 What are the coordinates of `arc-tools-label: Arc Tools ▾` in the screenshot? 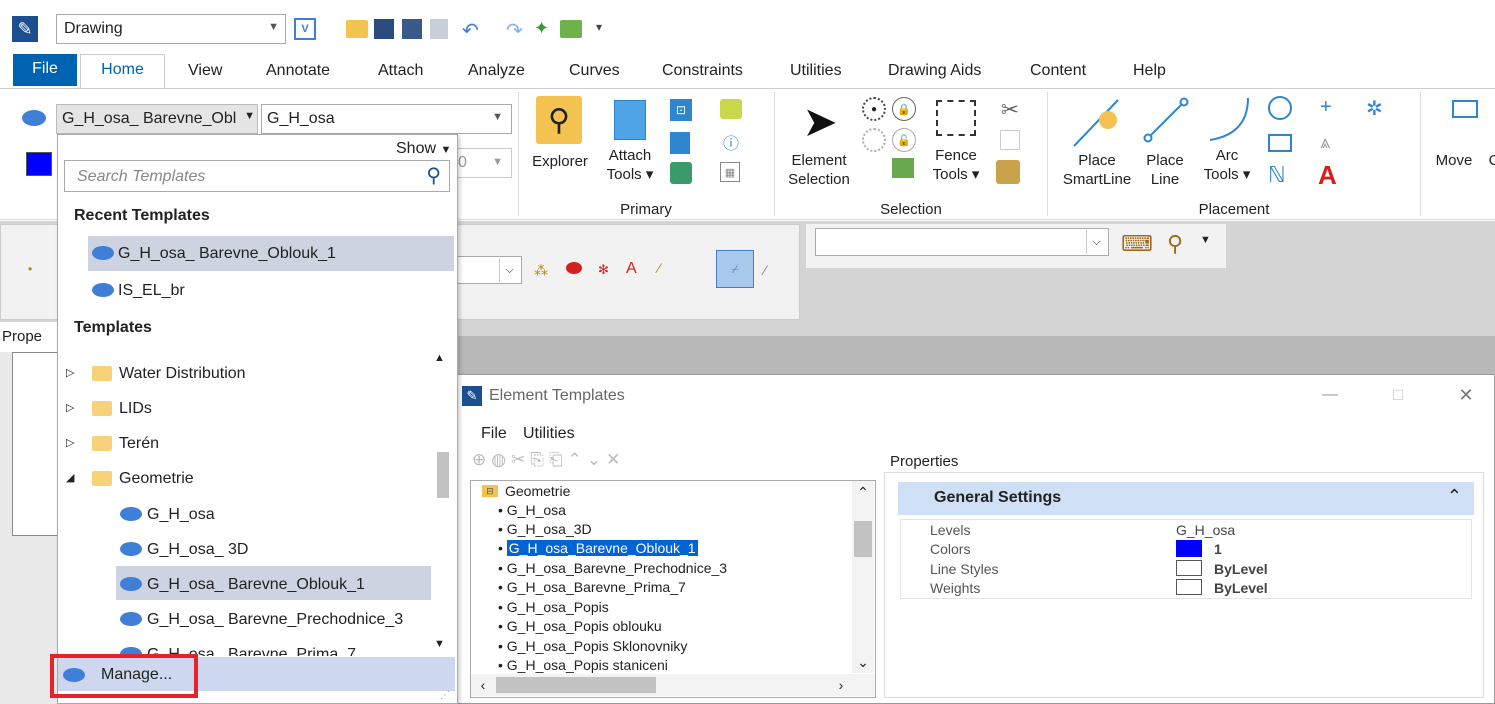 It's located at (1227, 165).